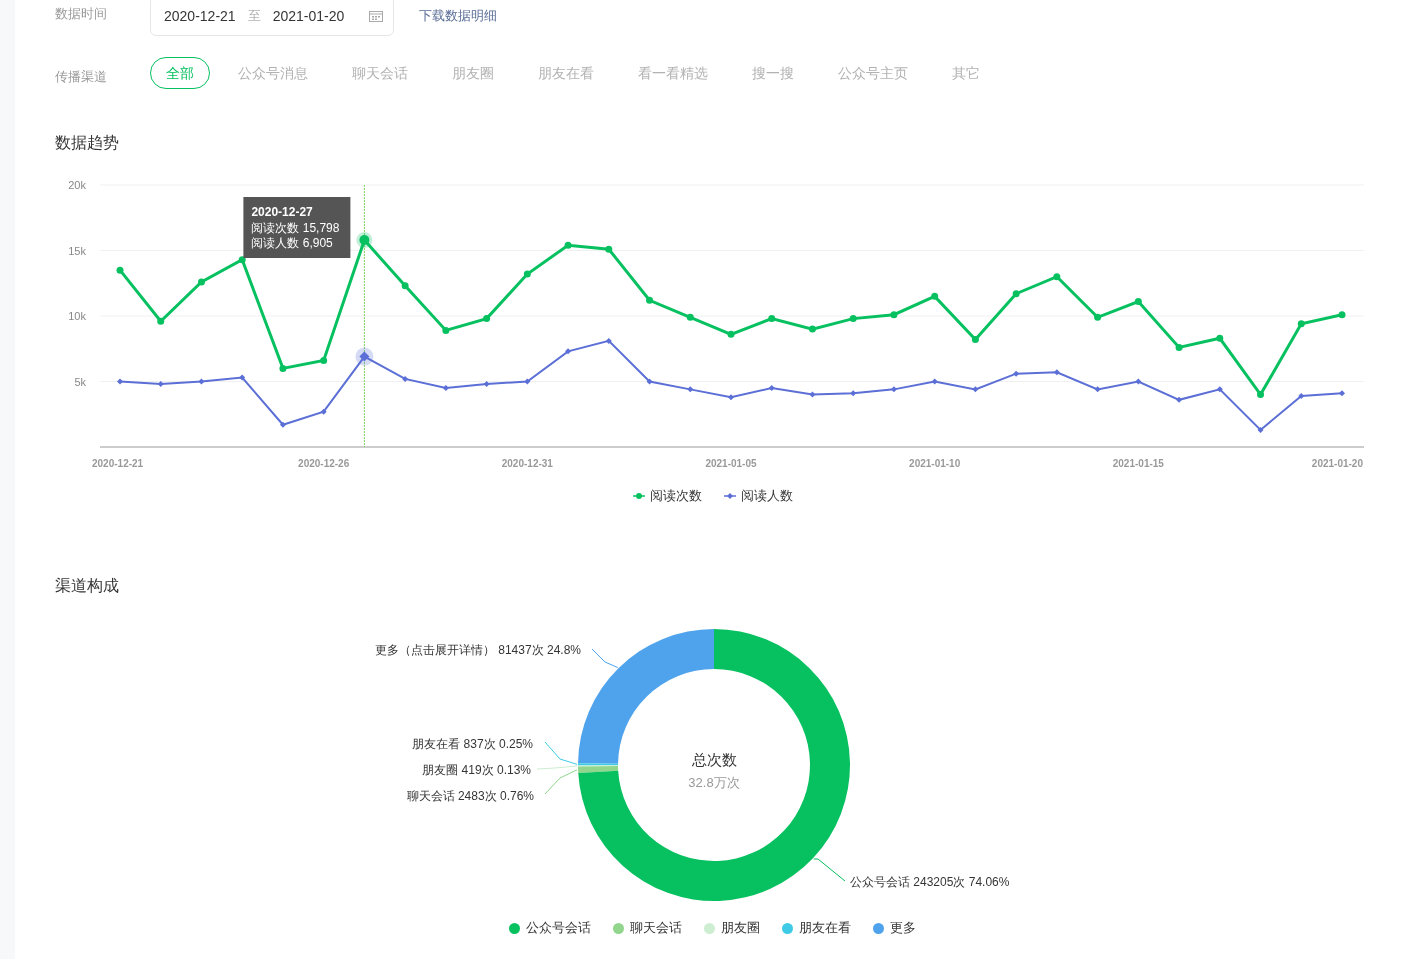 Image resolution: width=1410 pixels, height=959 pixels. Describe the element at coordinates (80, 381) in the screenshot. I see `axis-label: 5k` at that location.